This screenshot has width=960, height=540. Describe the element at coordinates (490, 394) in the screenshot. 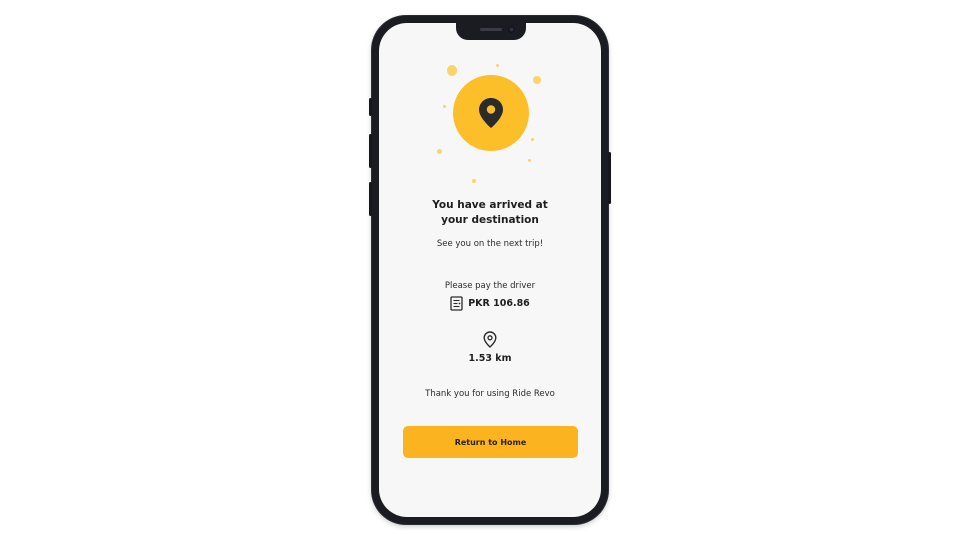

I see `thank-you-text: Thank you for using Ride Revo` at that location.